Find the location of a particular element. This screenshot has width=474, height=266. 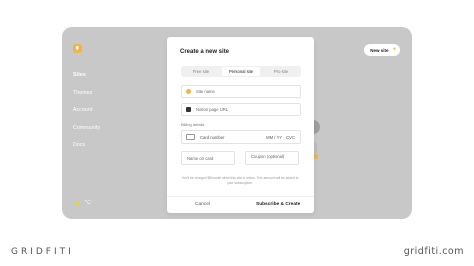

tab-free-site: Free site is located at coordinates (201, 71).